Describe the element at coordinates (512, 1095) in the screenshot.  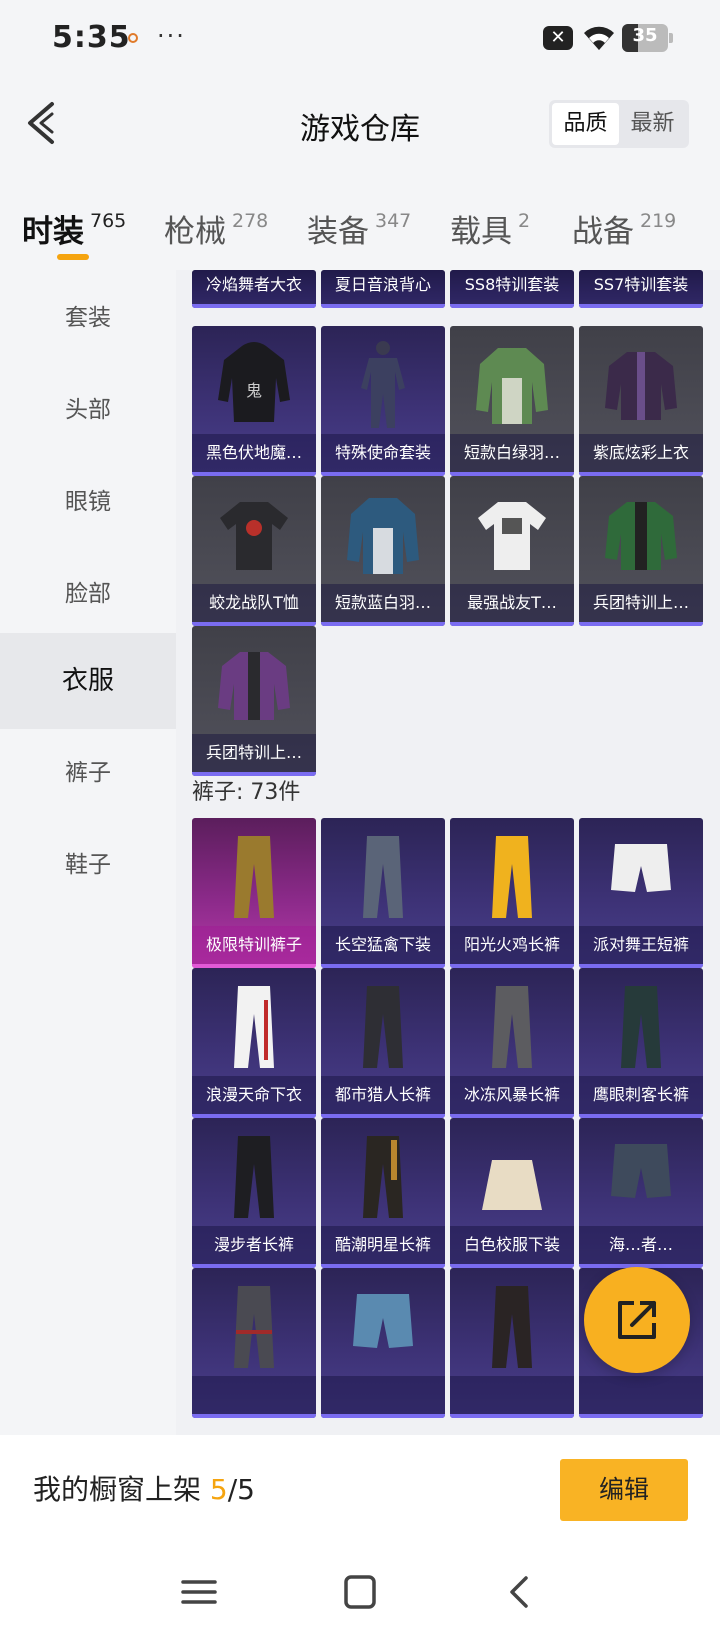
I see `item-name: 冰冻风暴长裤` at that location.